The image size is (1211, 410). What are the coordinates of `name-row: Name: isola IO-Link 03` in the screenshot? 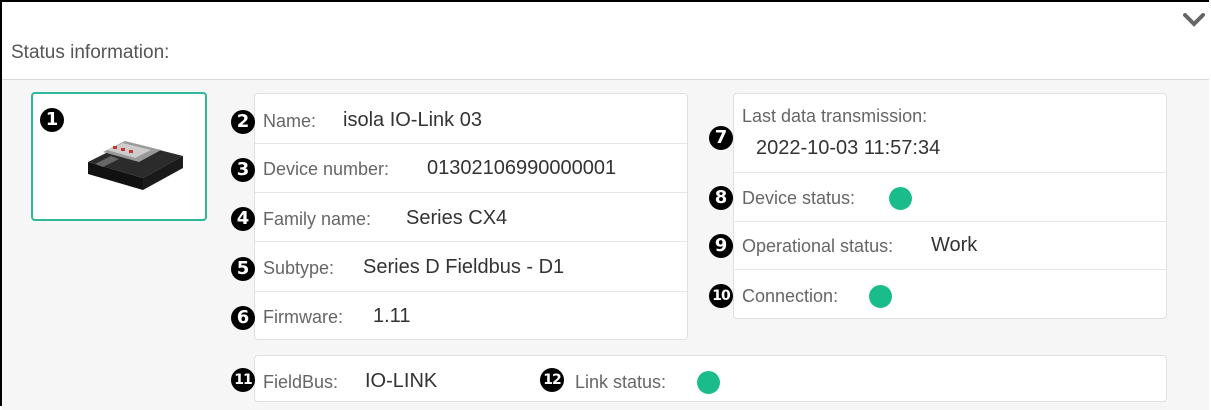 It's located at (471, 119).